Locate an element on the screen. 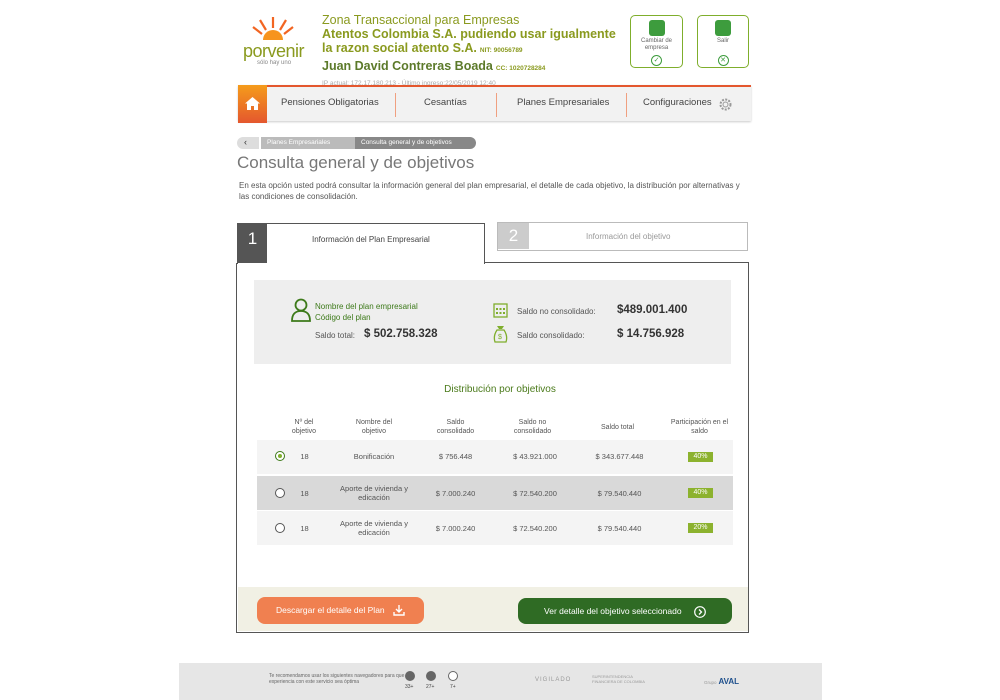 This screenshot has width=1000, height=700. sun-icon is located at coordinates (273, 28).